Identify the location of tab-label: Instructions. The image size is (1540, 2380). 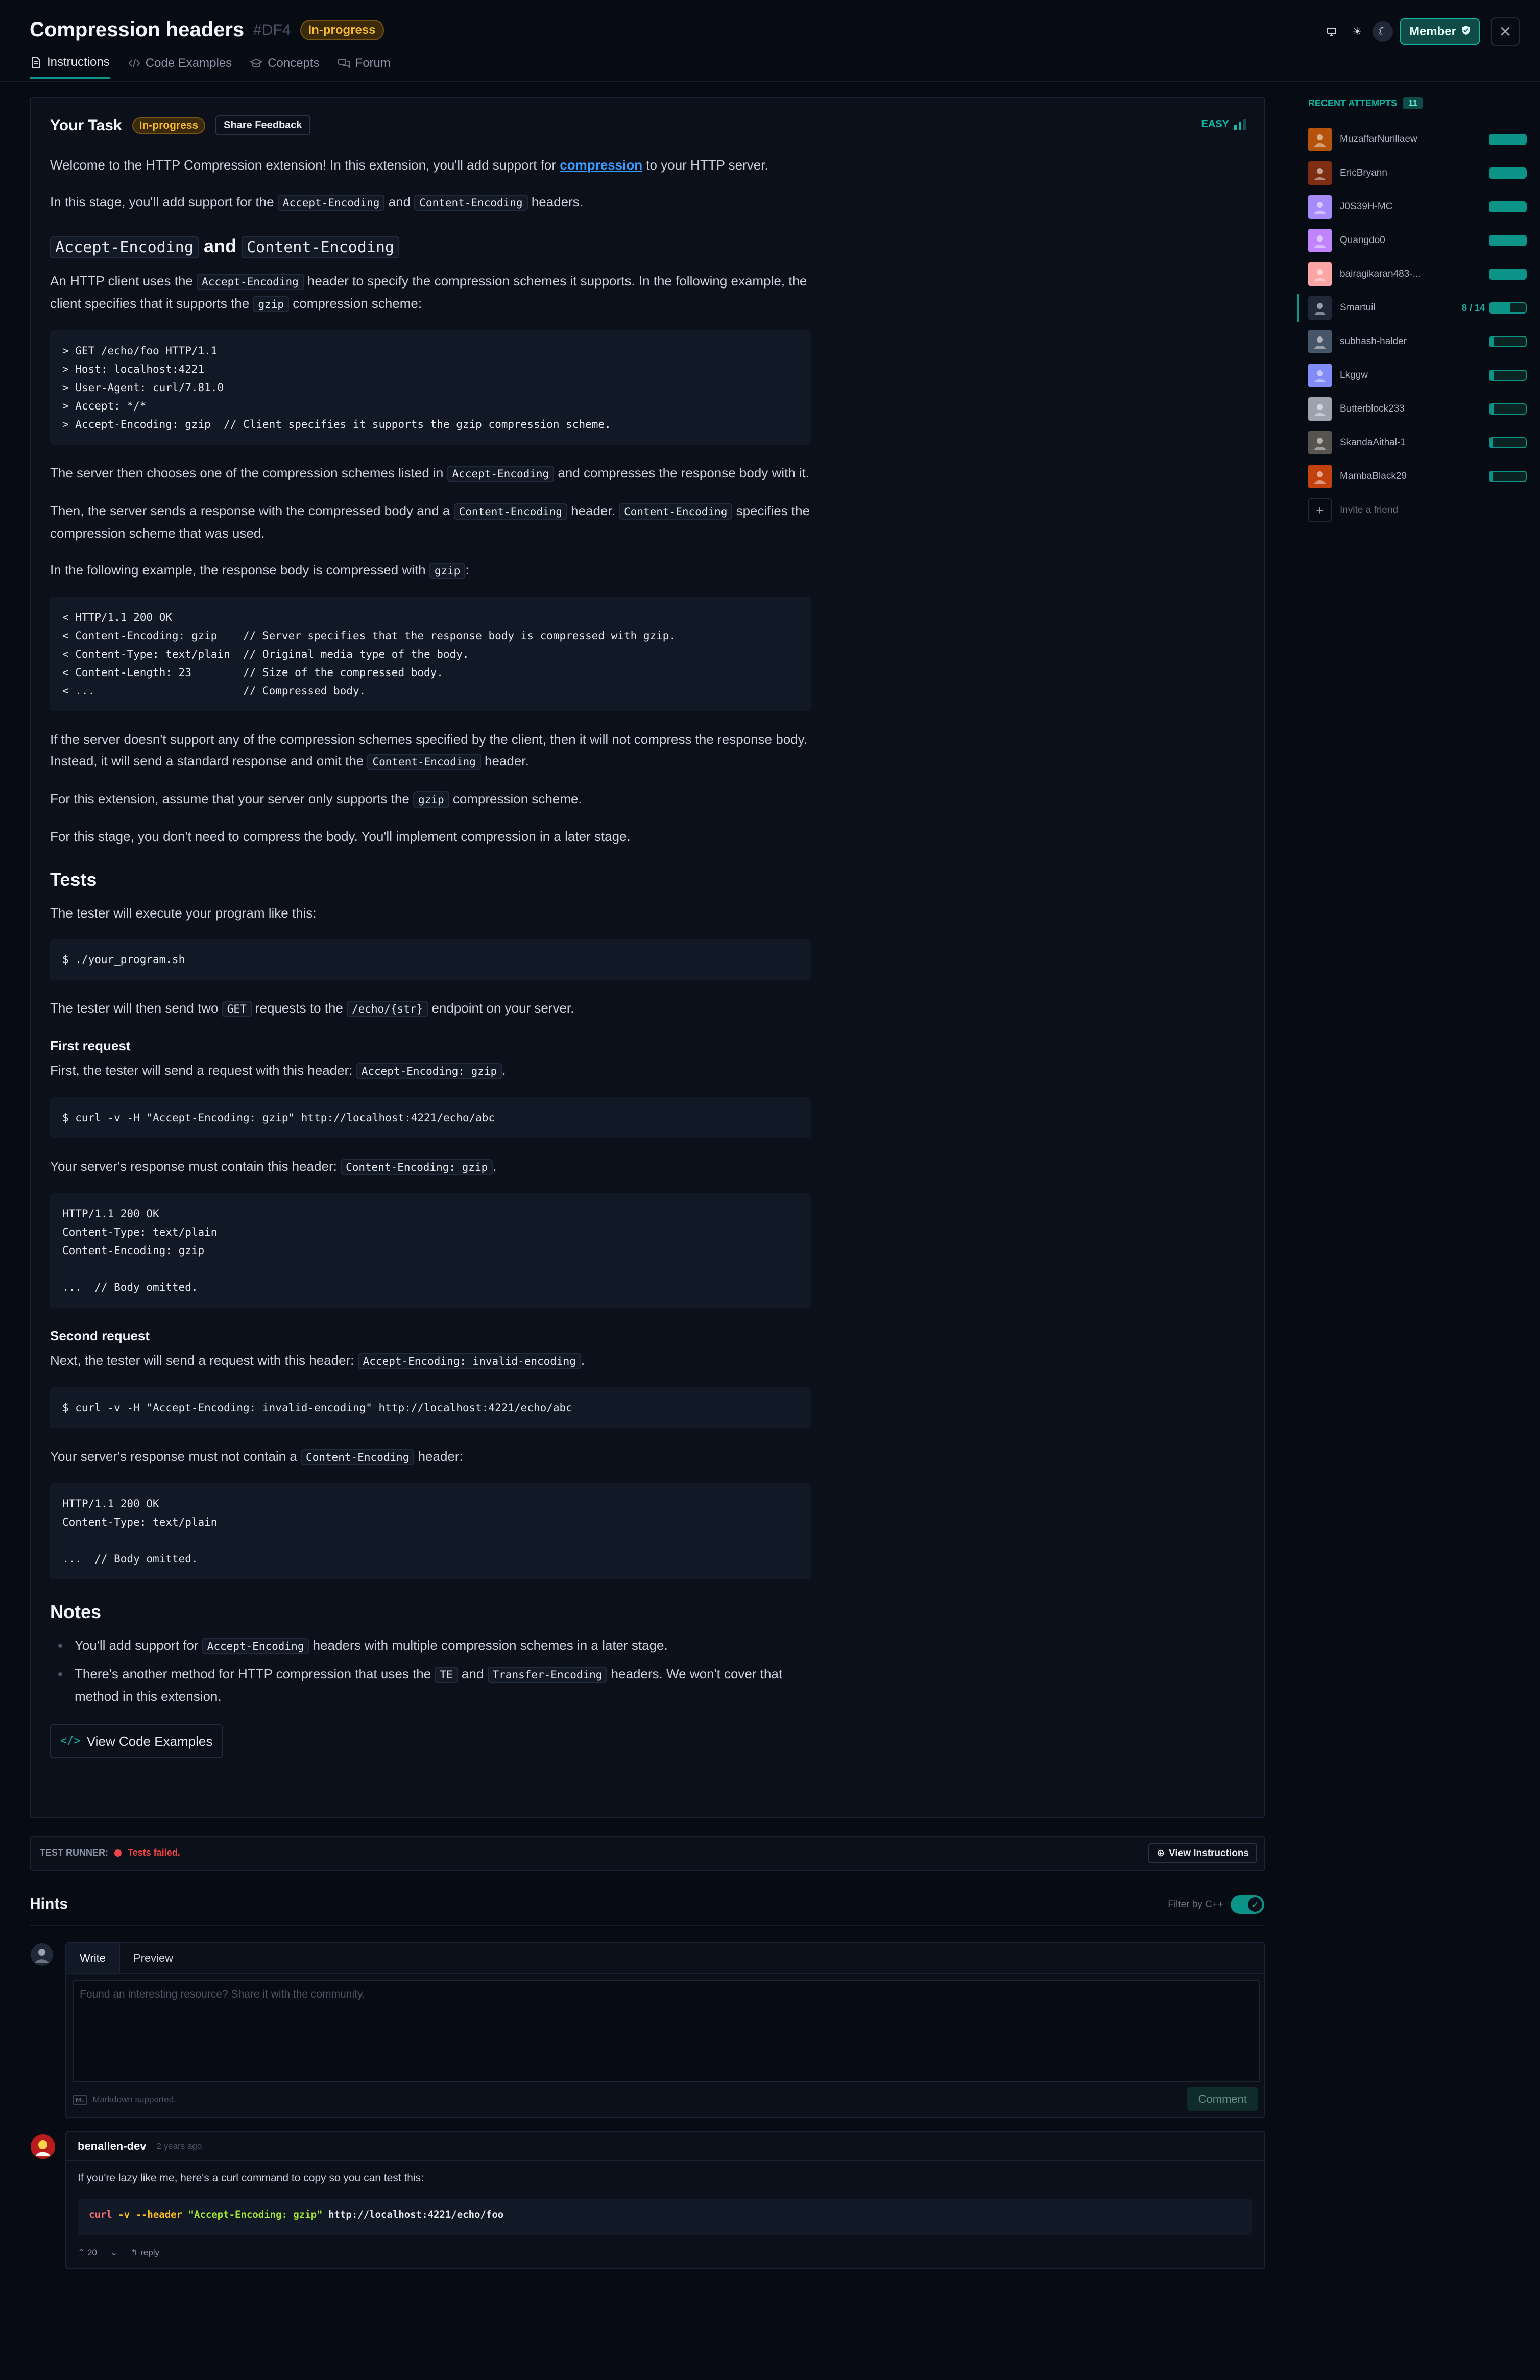
(78, 62).